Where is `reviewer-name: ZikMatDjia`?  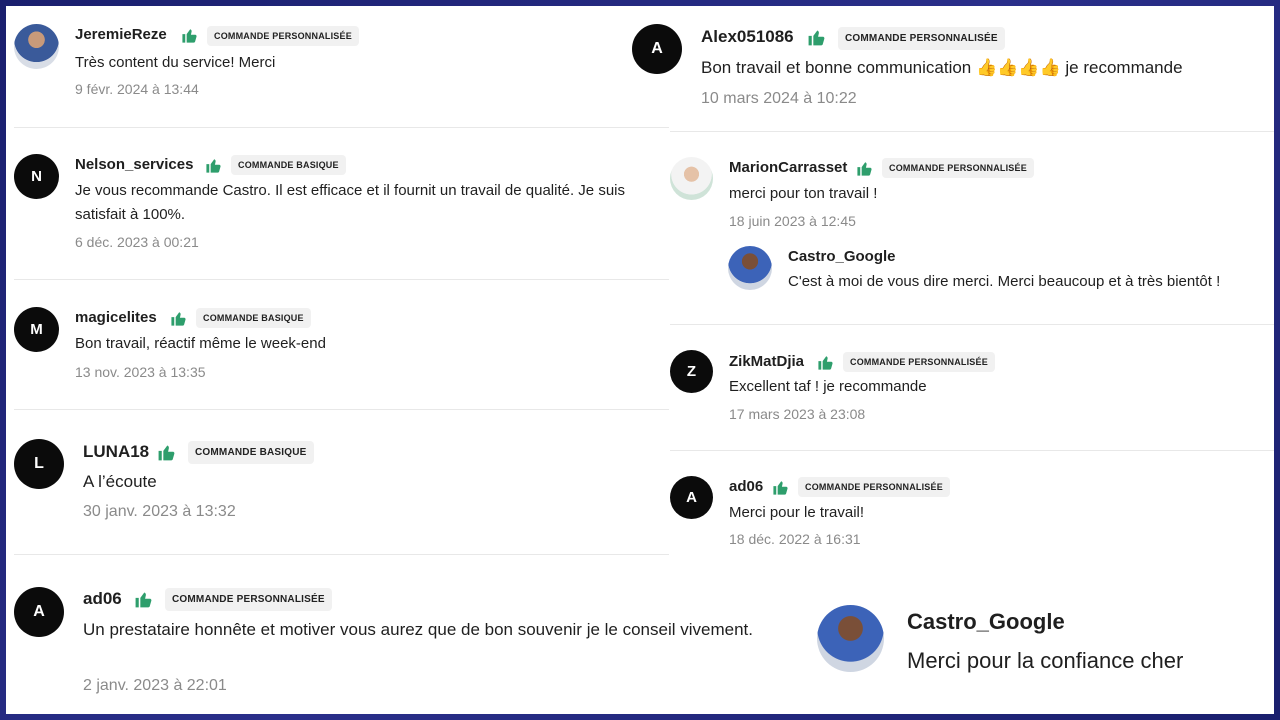
reviewer-name: ZikMatDjia is located at coordinates (766, 361).